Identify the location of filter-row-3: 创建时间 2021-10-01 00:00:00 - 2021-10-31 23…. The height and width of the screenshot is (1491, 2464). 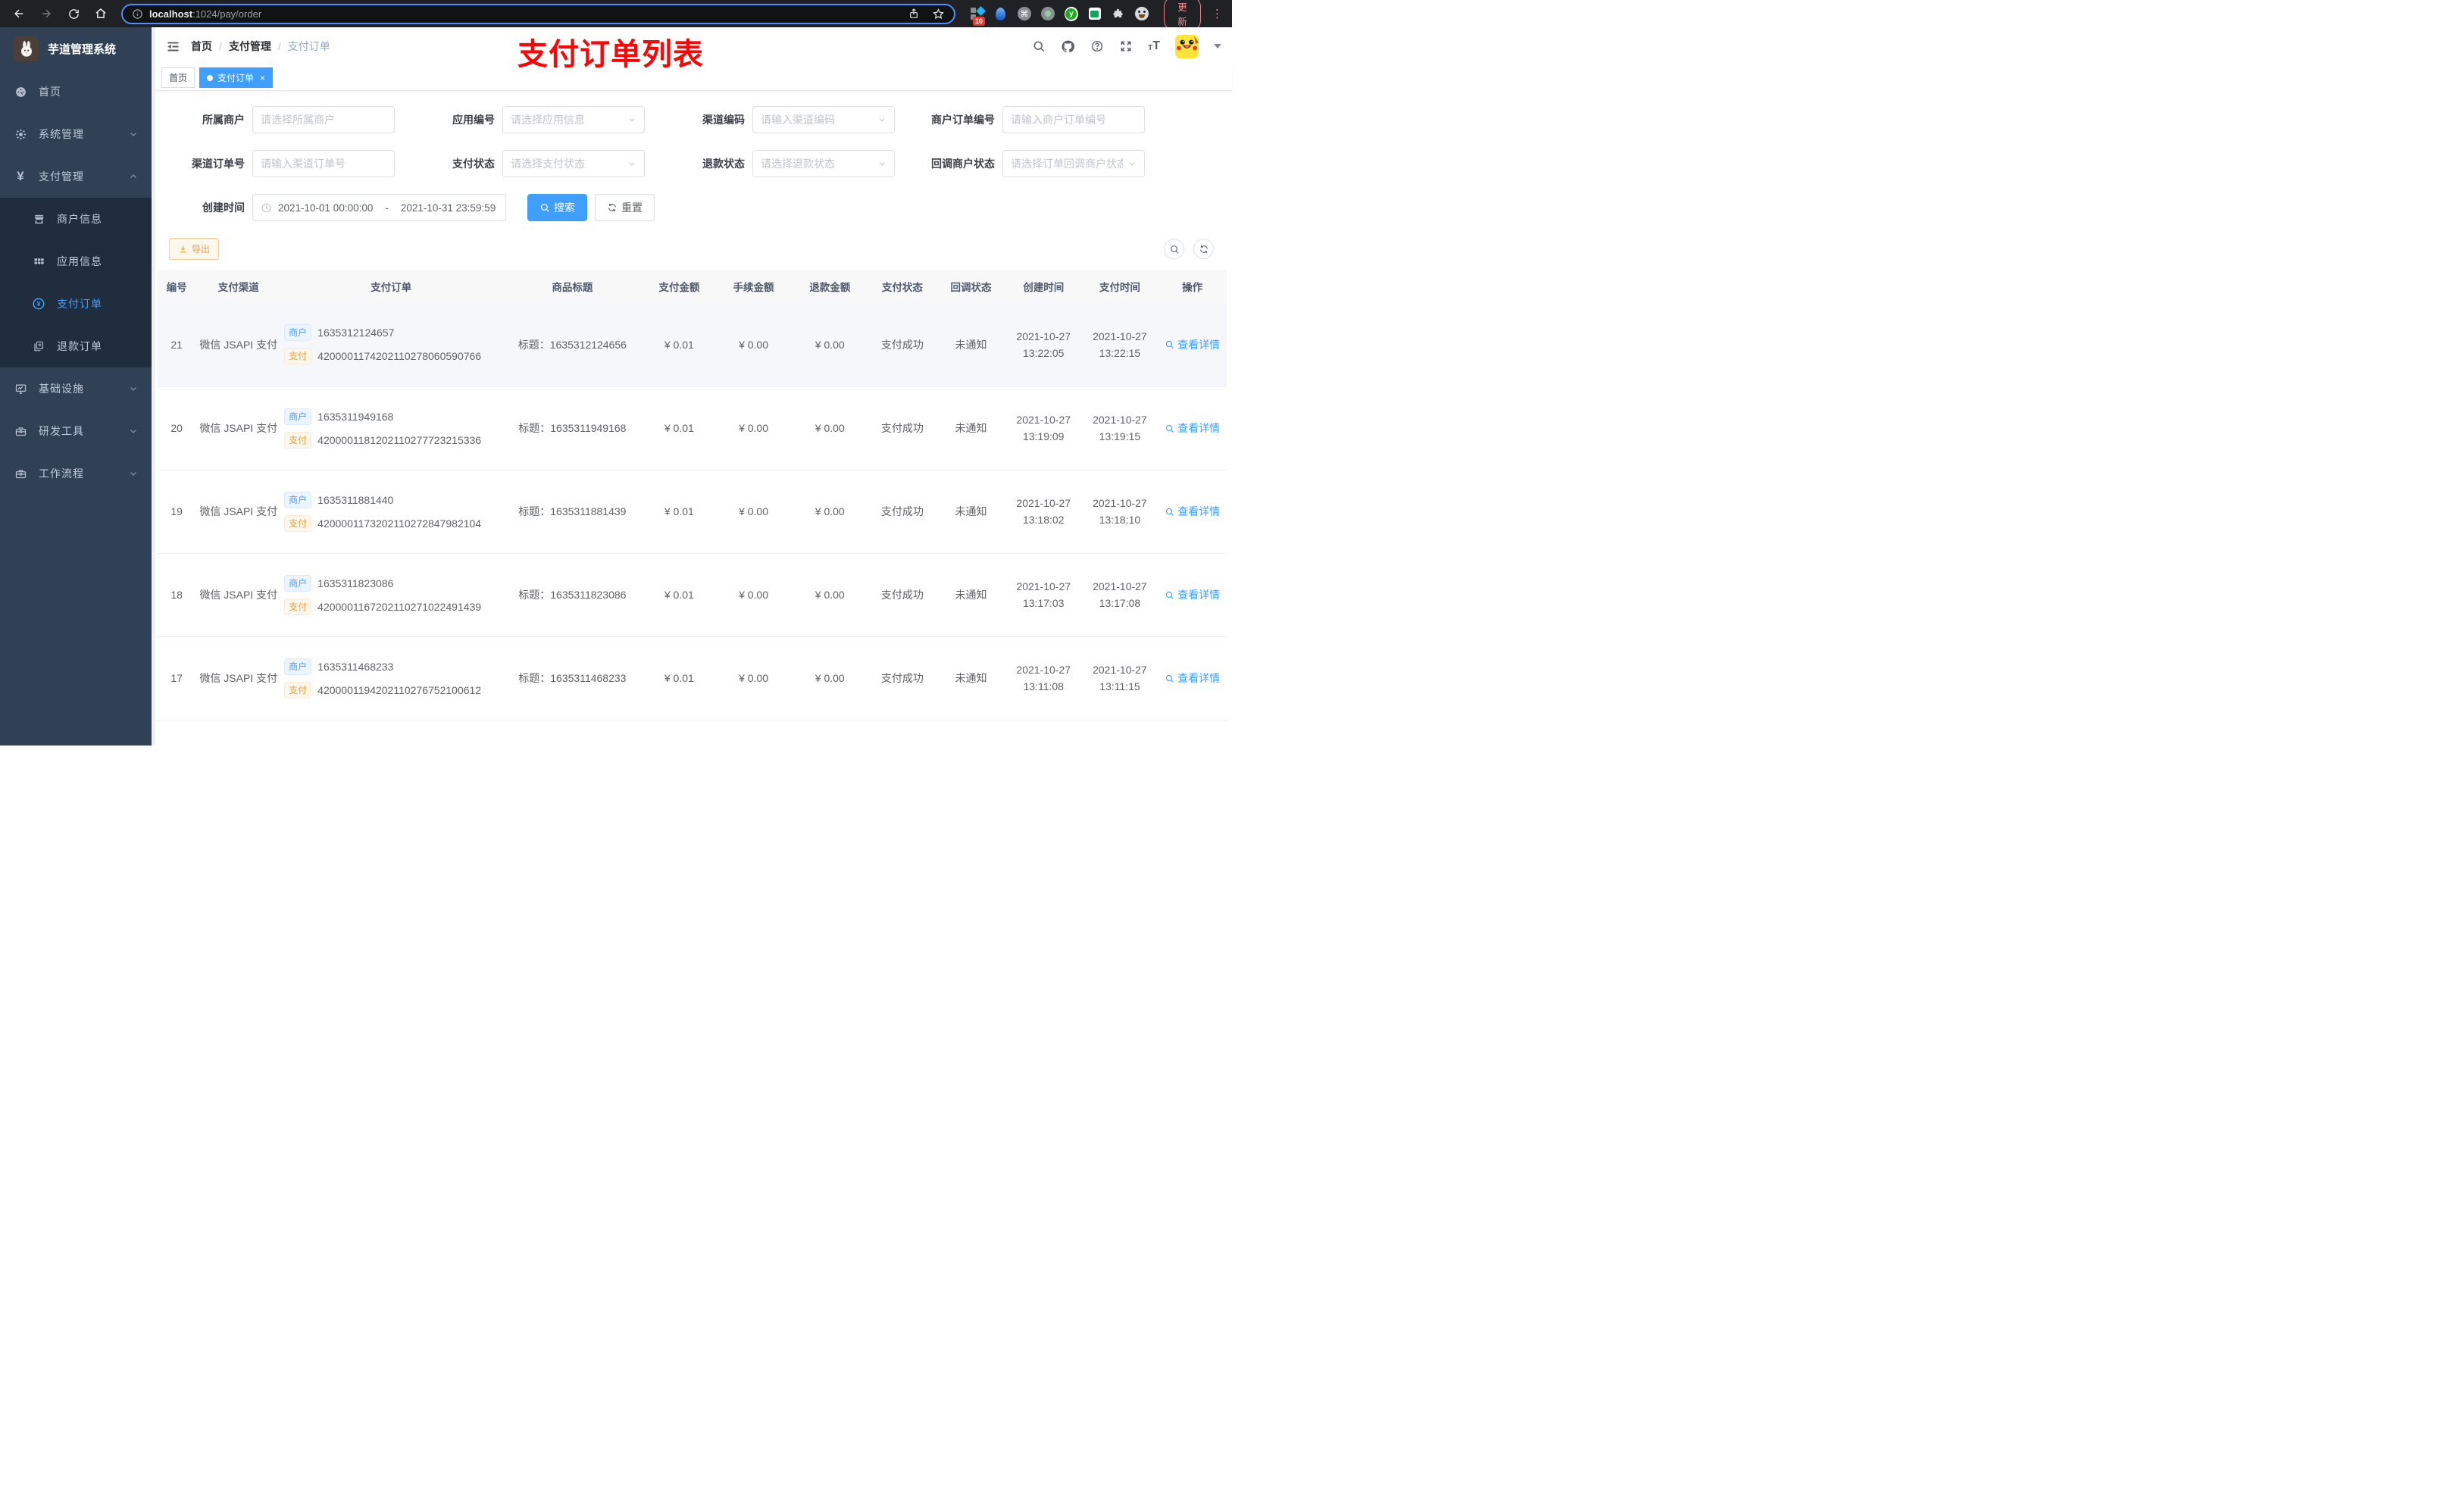
(691, 207).